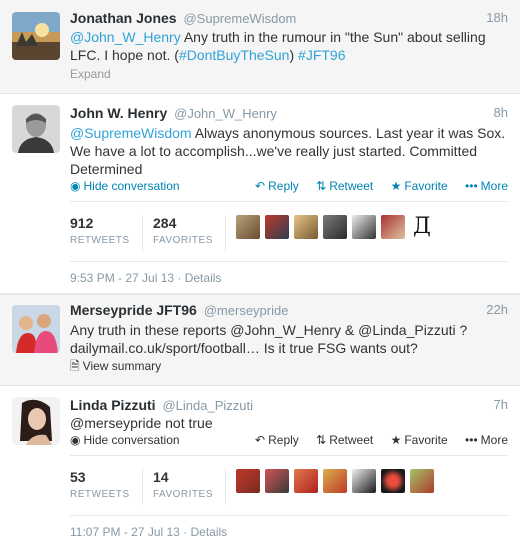  I want to click on username: @Linda_Pizzuti, so click(207, 405).